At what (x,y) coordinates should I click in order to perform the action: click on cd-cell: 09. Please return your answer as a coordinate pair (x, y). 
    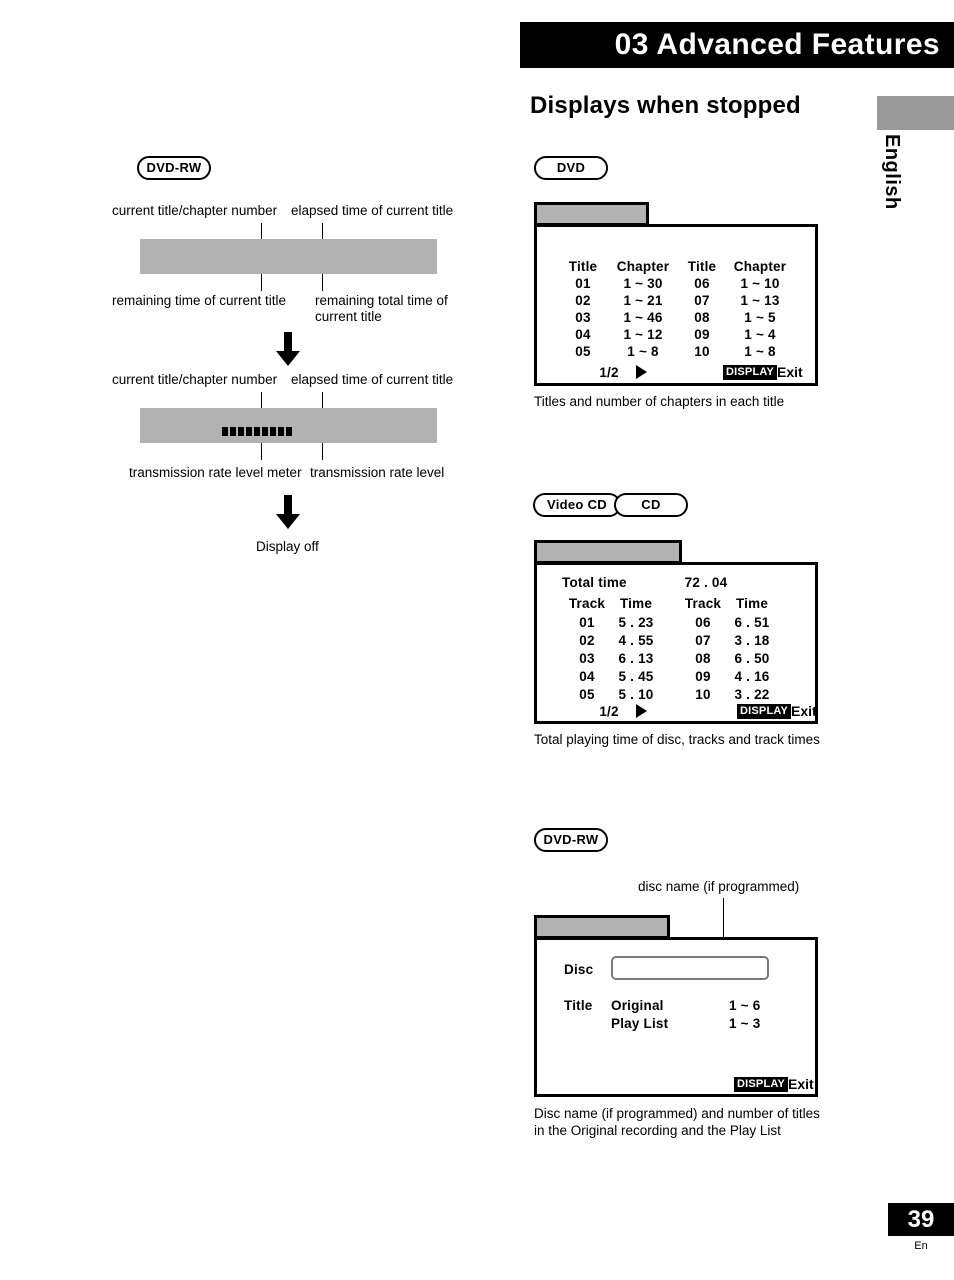
    Looking at the image, I should click on (703, 676).